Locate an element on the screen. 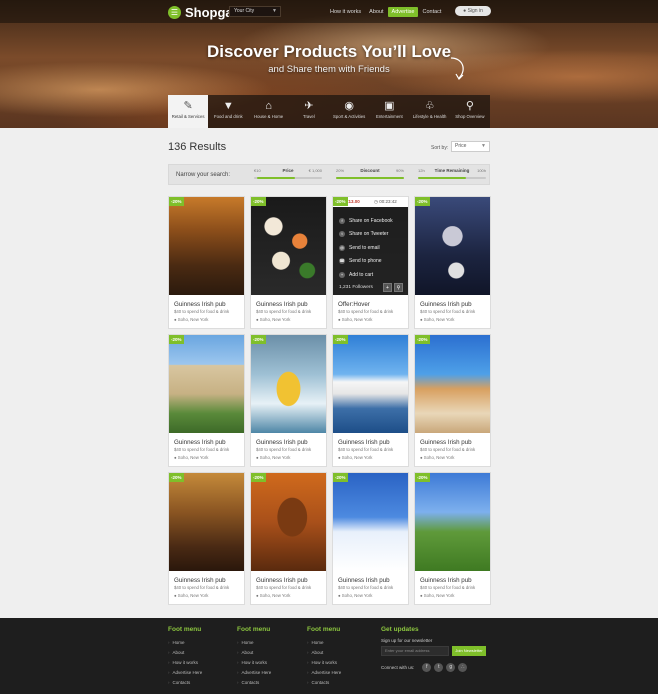 The image size is (658, 694). cart-icon: ☰ is located at coordinates (174, 12).